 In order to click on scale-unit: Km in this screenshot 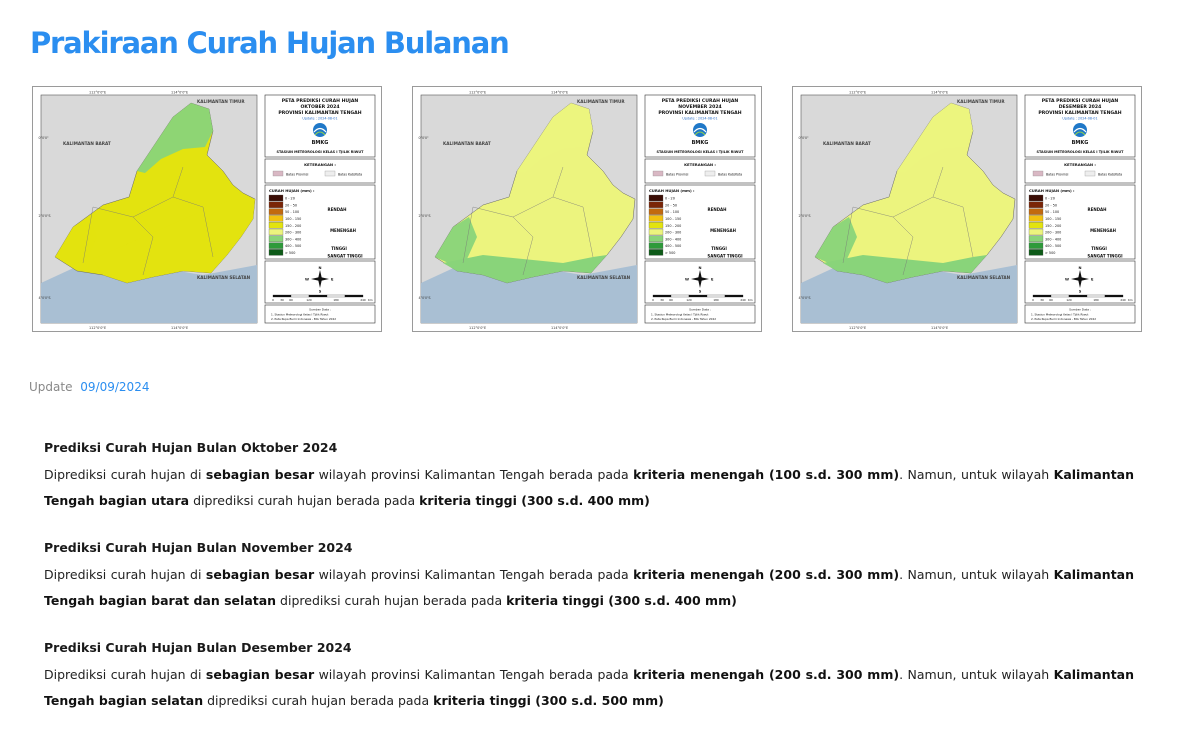, I will do `click(1130, 300)`.